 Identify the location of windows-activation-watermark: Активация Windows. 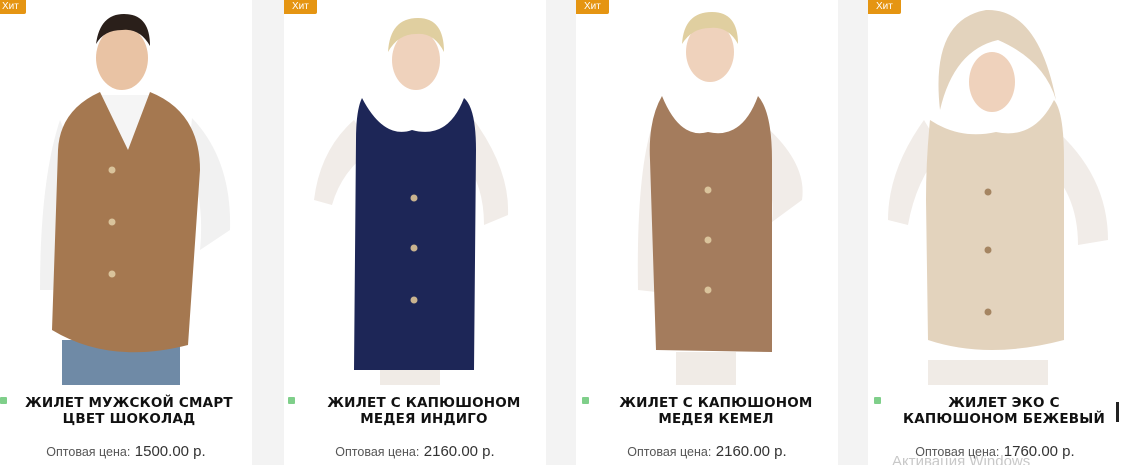
(961, 459).